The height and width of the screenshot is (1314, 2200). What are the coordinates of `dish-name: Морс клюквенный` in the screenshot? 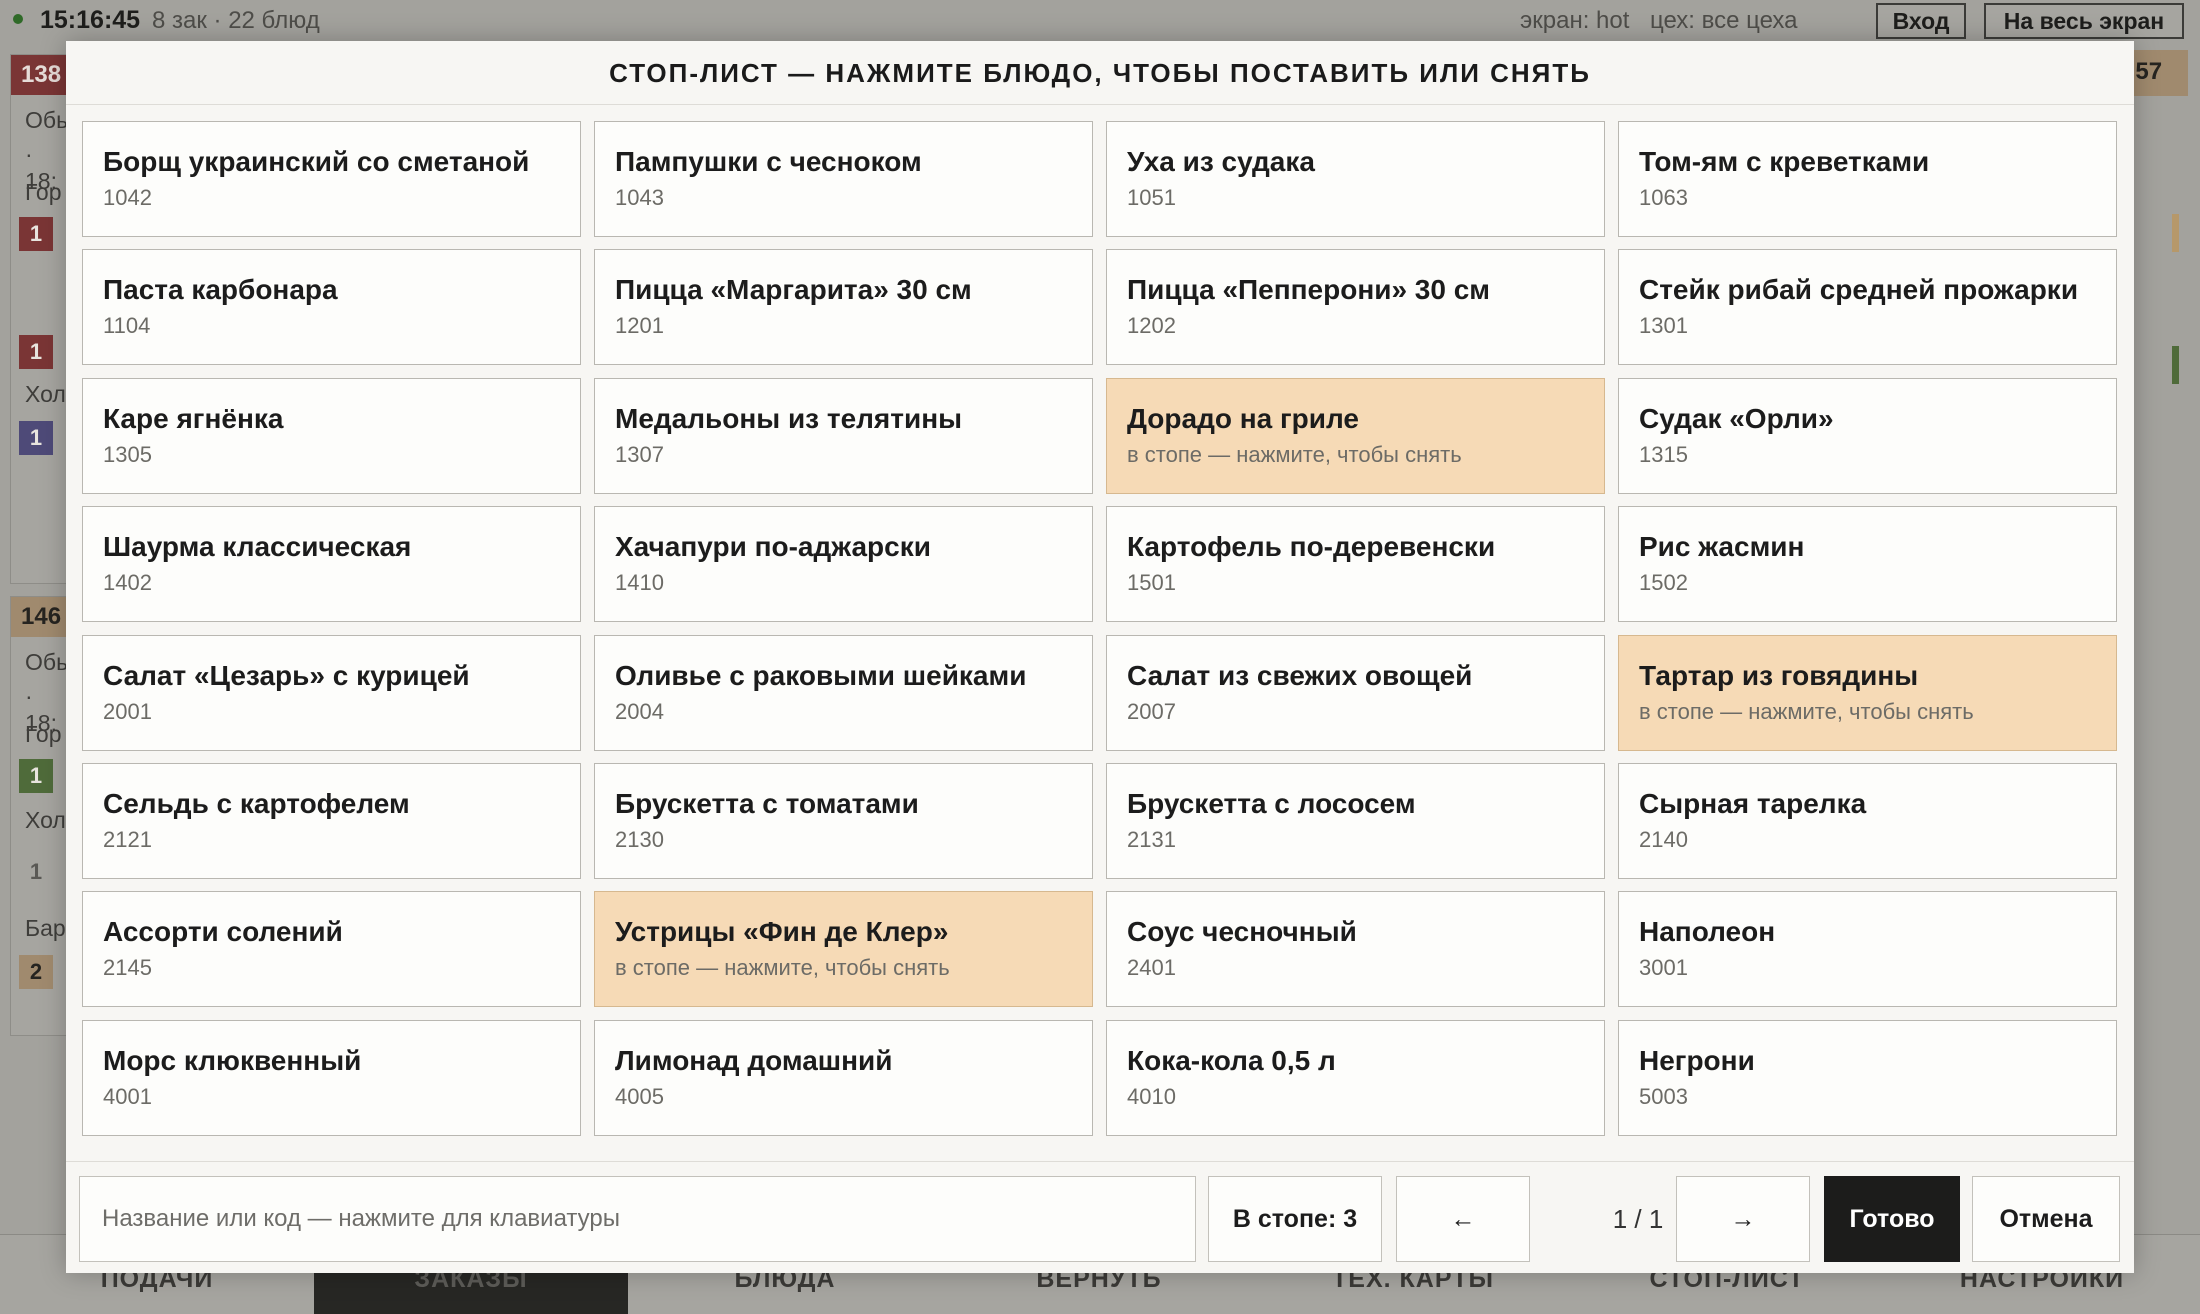 It's located at (232, 1060).